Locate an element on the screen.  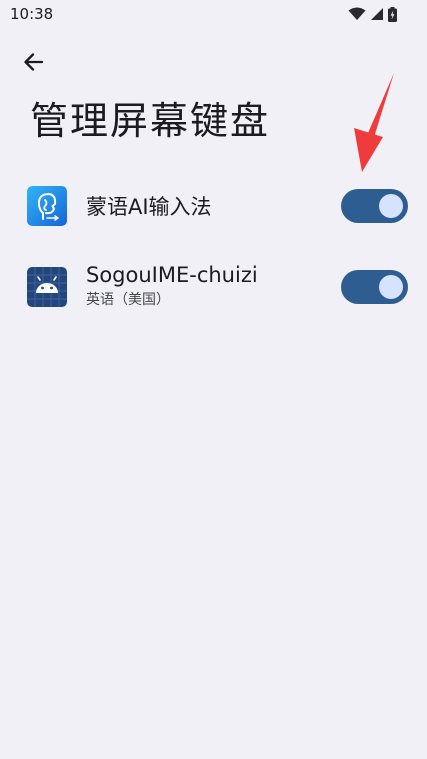
wifi-icon is located at coordinates (357, 13).